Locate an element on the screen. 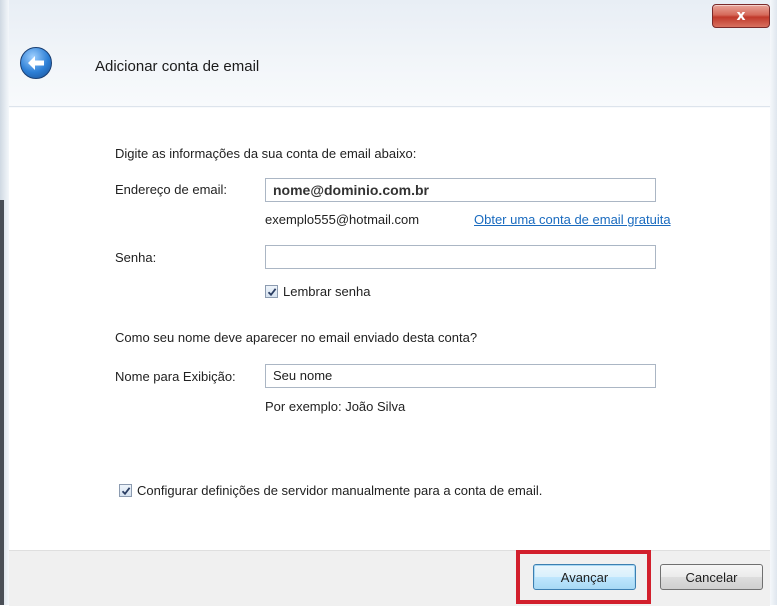 The width and height of the screenshot is (777, 606). back-button is located at coordinates (36, 63).